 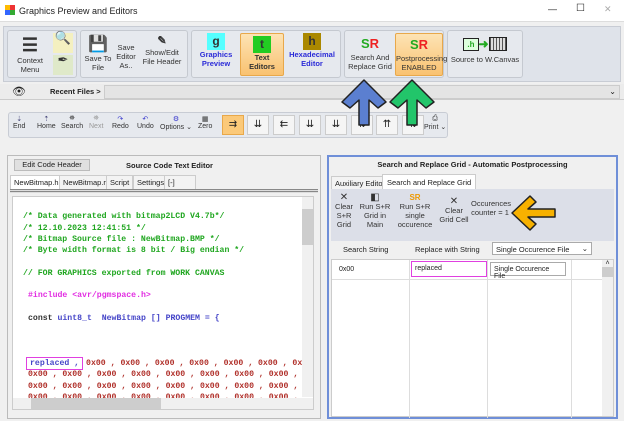 What do you see at coordinates (533, 213) in the screenshot?
I see `orange-arrow` at bounding box center [533, 213].